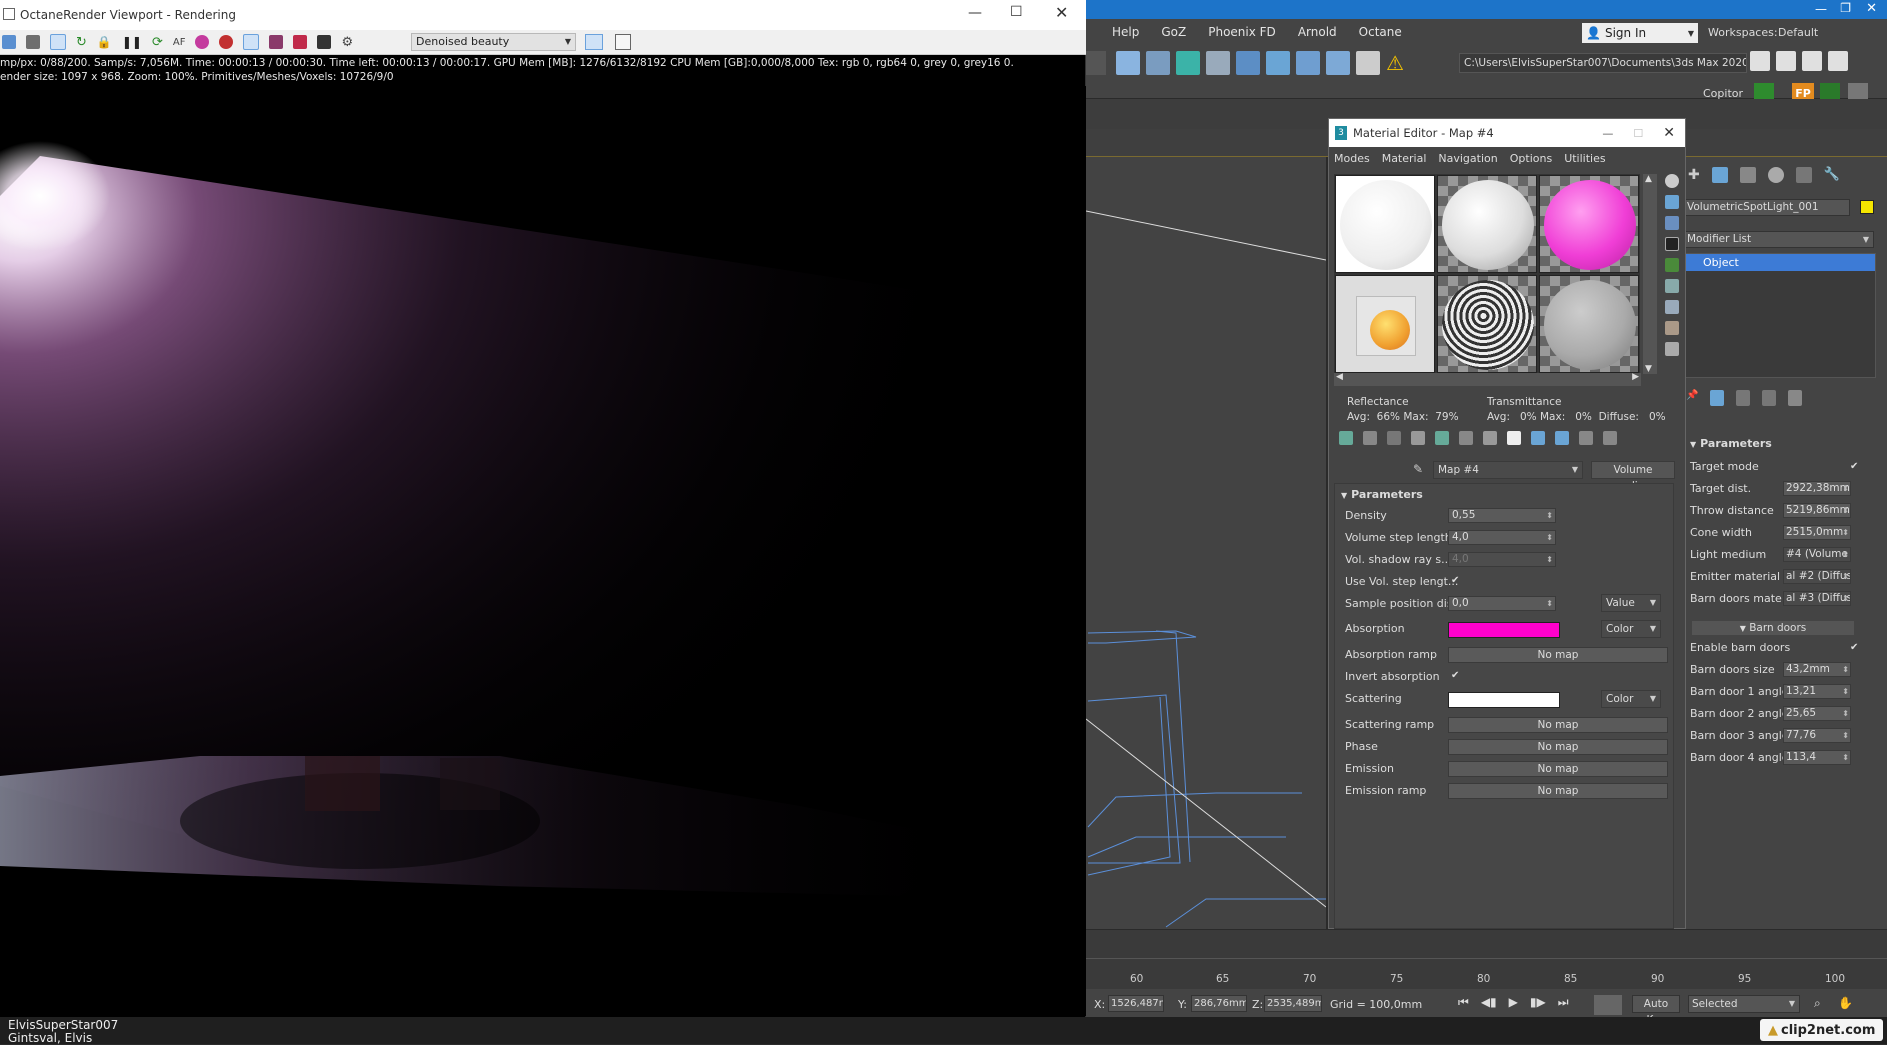 This screenshot has width=1887, height=1045. What do you see at coordinates (1773, 628) in the screenshot?
I see `barn-doors-rollout: ▼ Barn doors` at bounding box center [1773, 628].